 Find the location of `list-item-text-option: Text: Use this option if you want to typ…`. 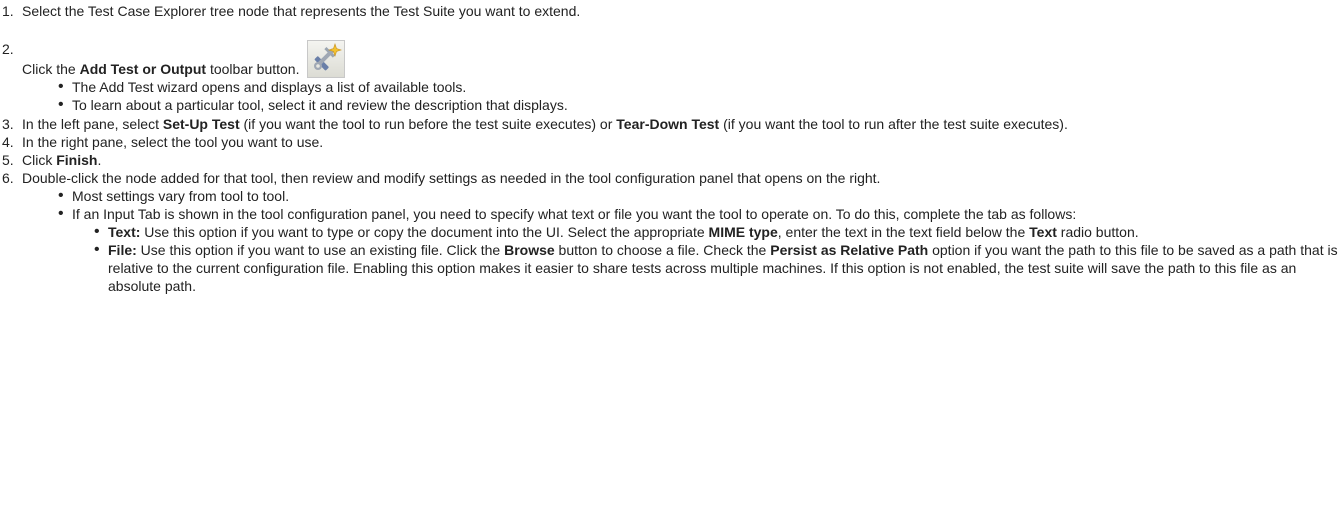

list-item-text-option: Text: Use this option if you want to typ… is located at coordinates (707, 232).